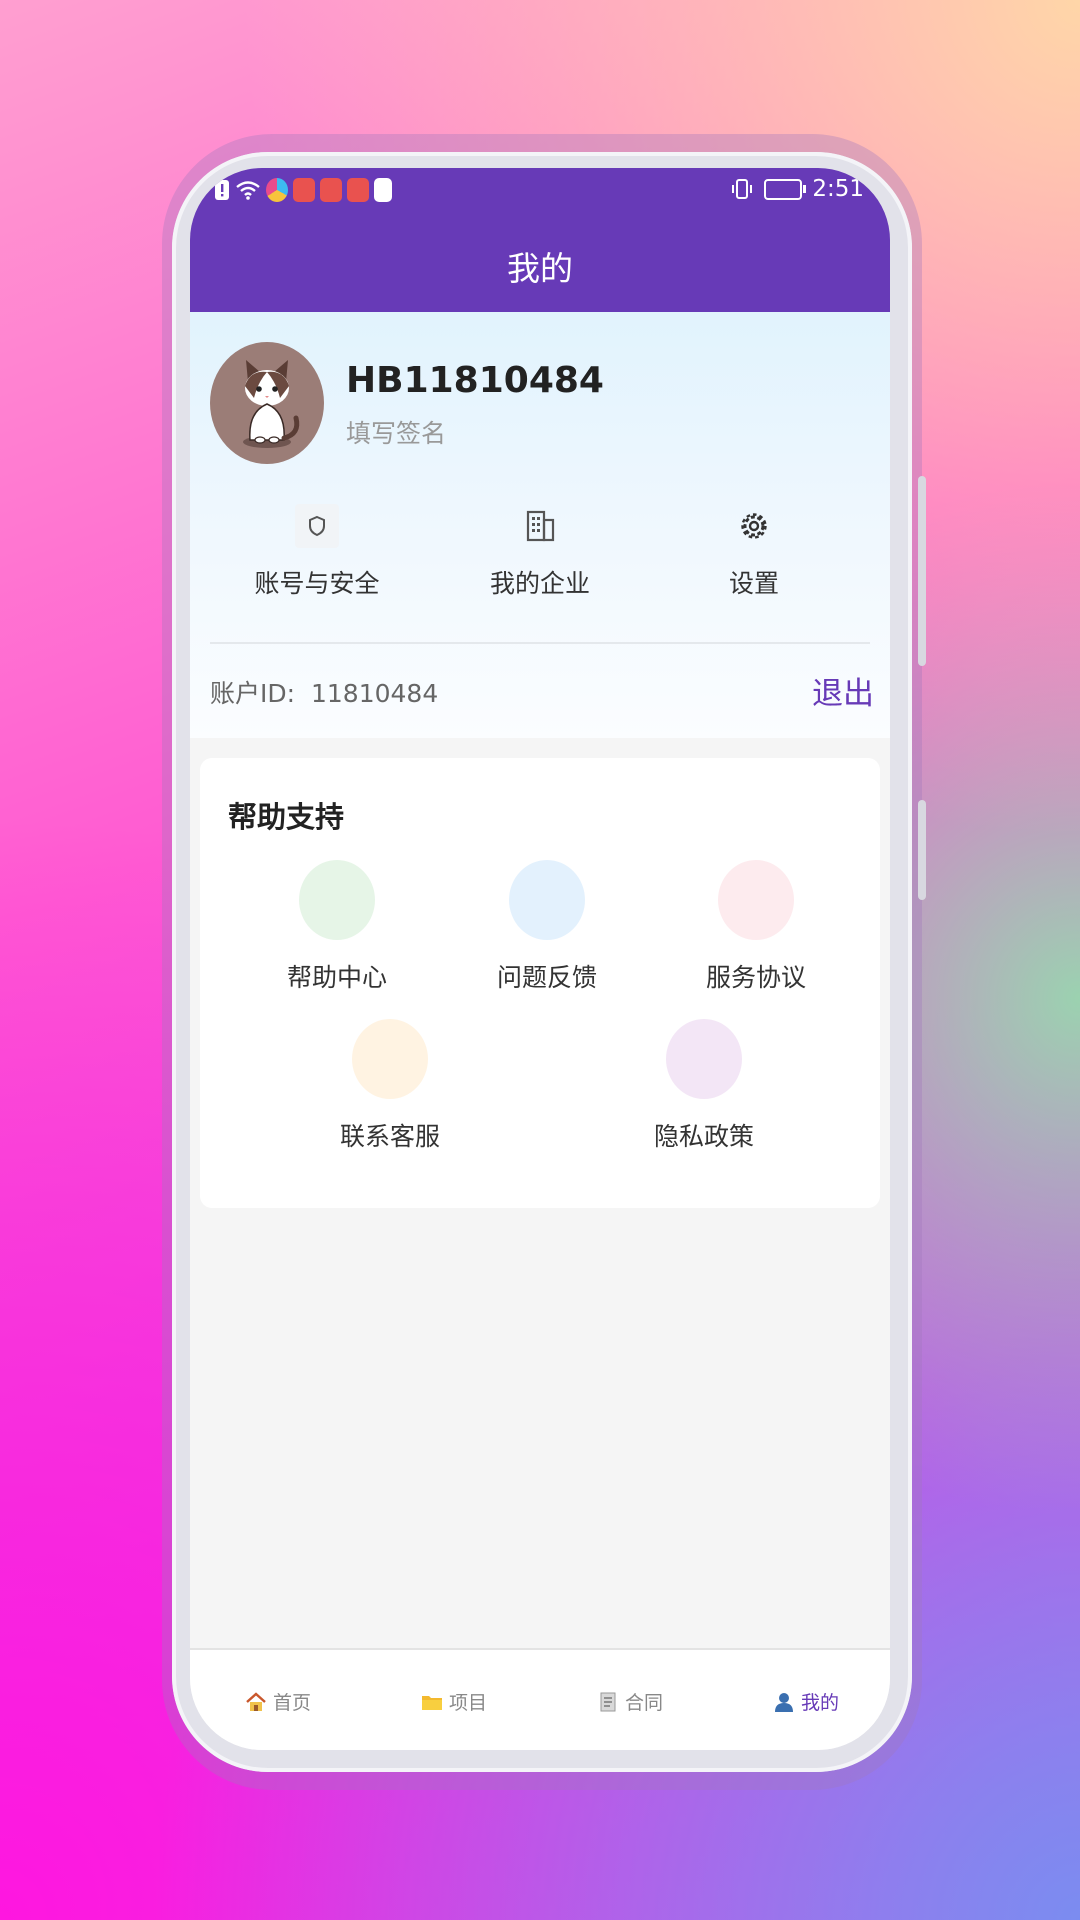 This screenshot has width=1080, height=1920. What do you see at coordinates (467, 1703) in the screenshot?
I see `tab-projects-label: 项目` at bounding box center [467, 1703].